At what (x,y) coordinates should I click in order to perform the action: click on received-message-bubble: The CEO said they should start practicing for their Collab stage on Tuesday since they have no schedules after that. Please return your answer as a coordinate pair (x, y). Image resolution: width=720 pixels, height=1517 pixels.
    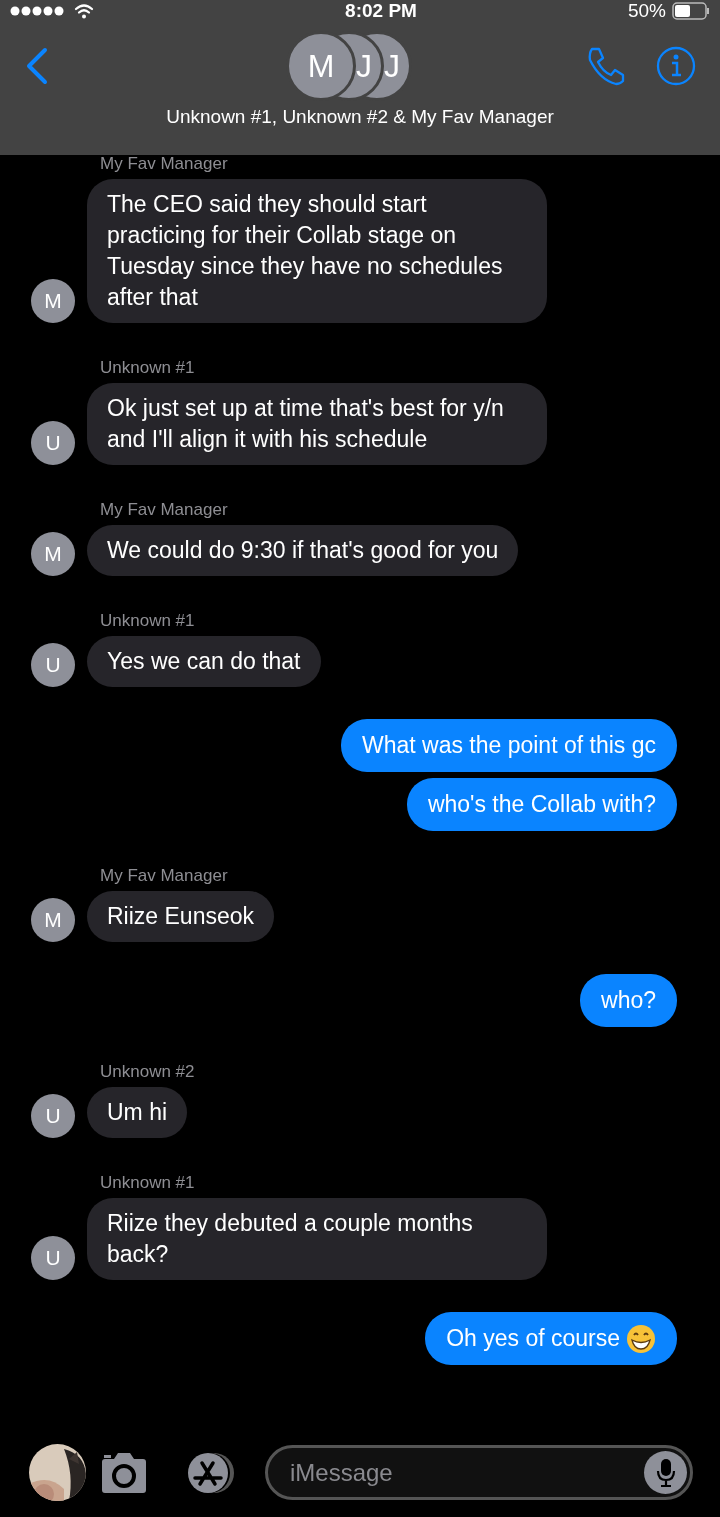
    Looking at the image, I should click on (317, 251).